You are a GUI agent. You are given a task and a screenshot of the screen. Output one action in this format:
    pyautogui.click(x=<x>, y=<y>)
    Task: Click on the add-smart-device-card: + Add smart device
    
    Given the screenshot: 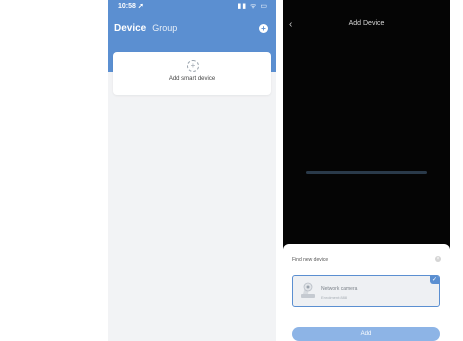 What is the action you would take?
    pyautogui.click(x=192, y=73)
    